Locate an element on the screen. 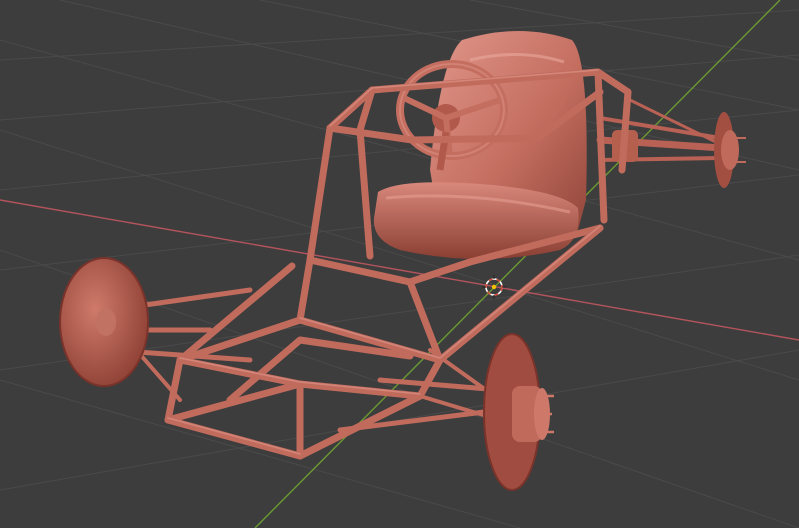 The height and width of the screenshot is (528, 799). rear-right-wheel is located at coordinates (730, 150).